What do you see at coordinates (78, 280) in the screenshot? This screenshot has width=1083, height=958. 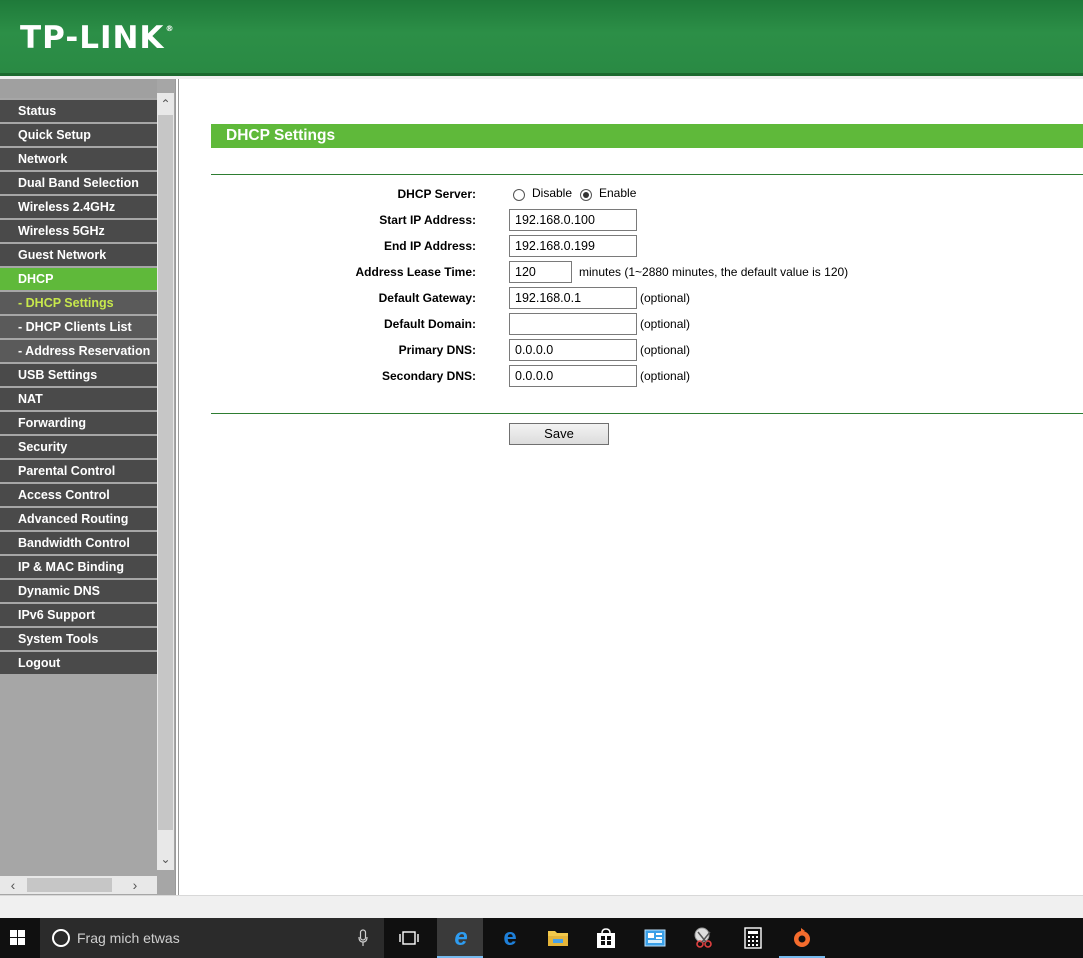 I see `sidebar-item-dhcp: DHCP` at bounding box center [78, 280].